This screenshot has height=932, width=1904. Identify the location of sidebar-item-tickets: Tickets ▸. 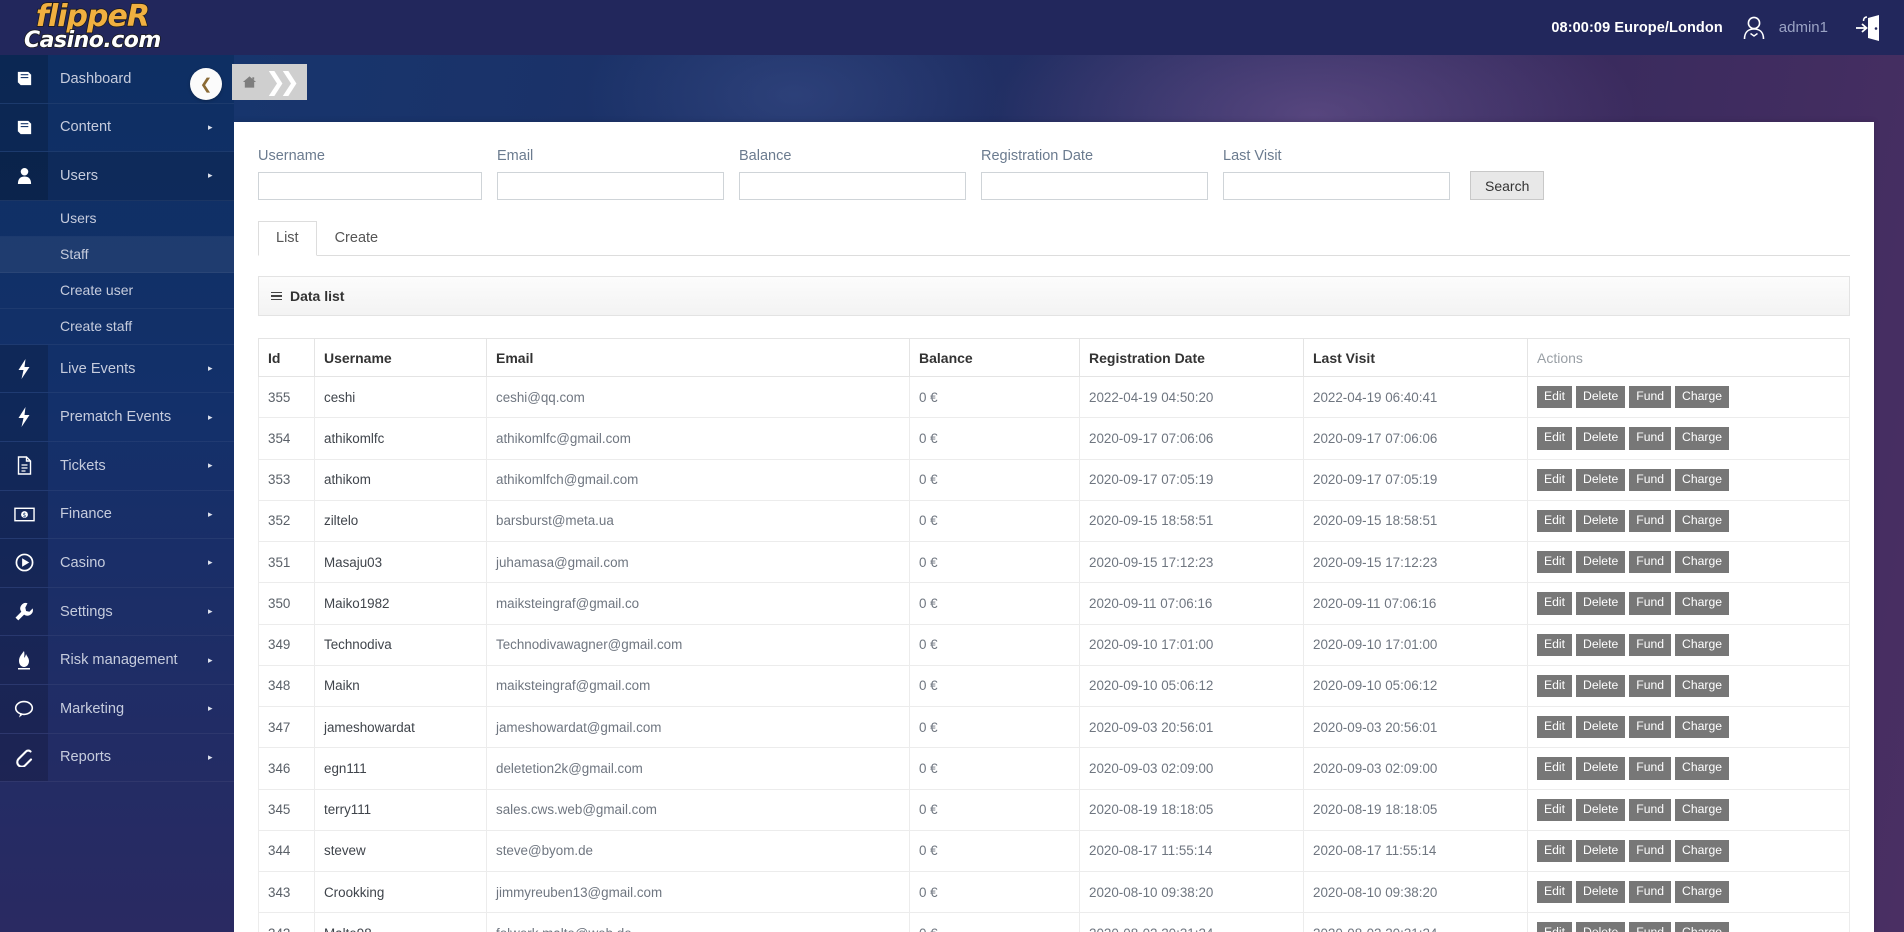
(117, 466).